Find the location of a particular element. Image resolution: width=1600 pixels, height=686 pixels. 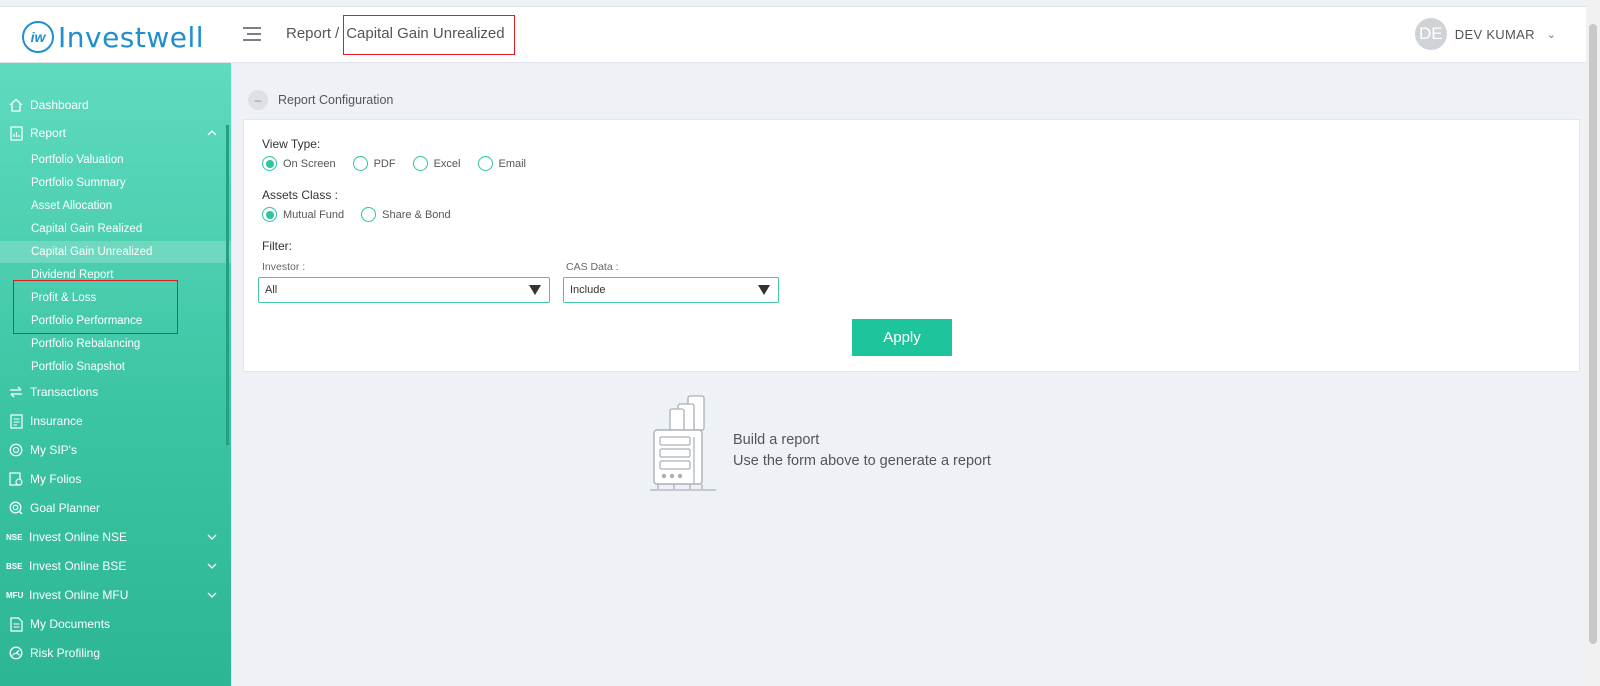

cas-data-select: Include is located at coordinates (671, 290).